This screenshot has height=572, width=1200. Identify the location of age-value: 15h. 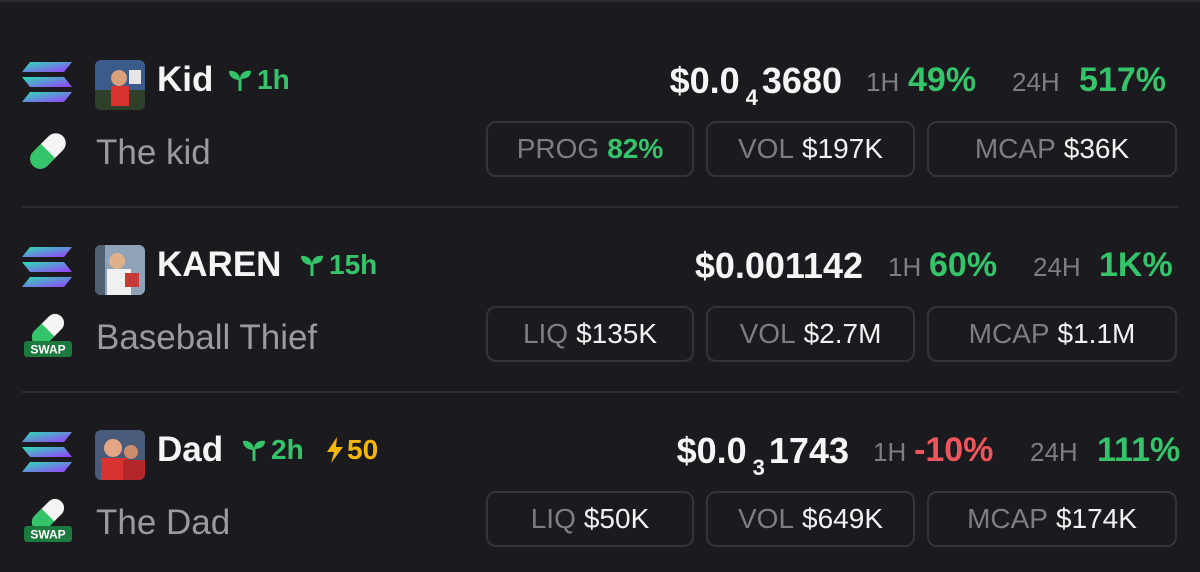
(353, 264).